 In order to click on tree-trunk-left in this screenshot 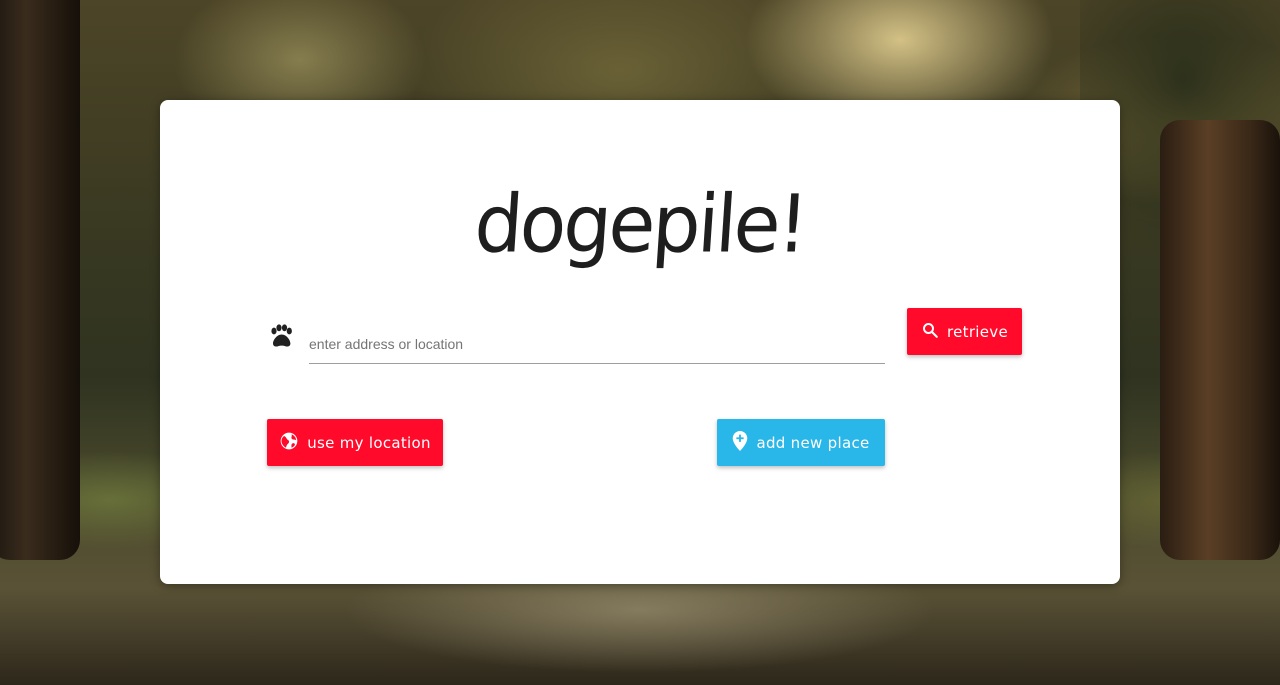, I will do `click(40, 280)`.